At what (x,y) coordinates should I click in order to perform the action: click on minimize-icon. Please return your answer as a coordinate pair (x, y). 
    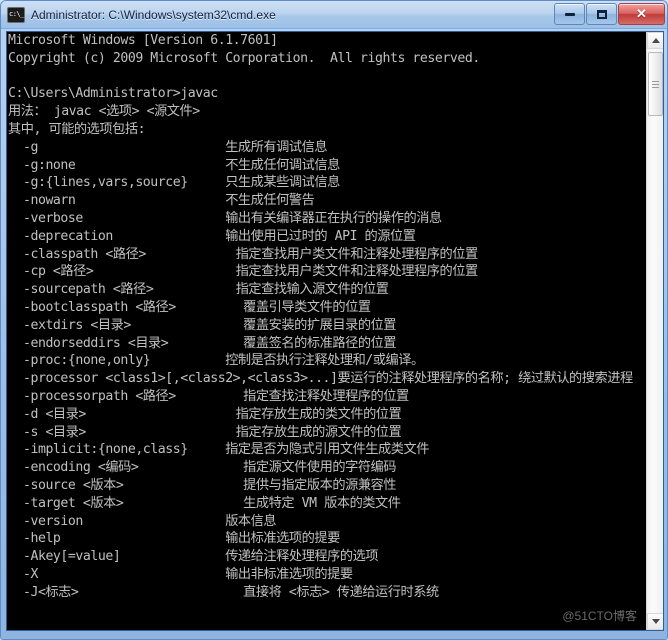
    Looking at the image, I should click on (569, 14).